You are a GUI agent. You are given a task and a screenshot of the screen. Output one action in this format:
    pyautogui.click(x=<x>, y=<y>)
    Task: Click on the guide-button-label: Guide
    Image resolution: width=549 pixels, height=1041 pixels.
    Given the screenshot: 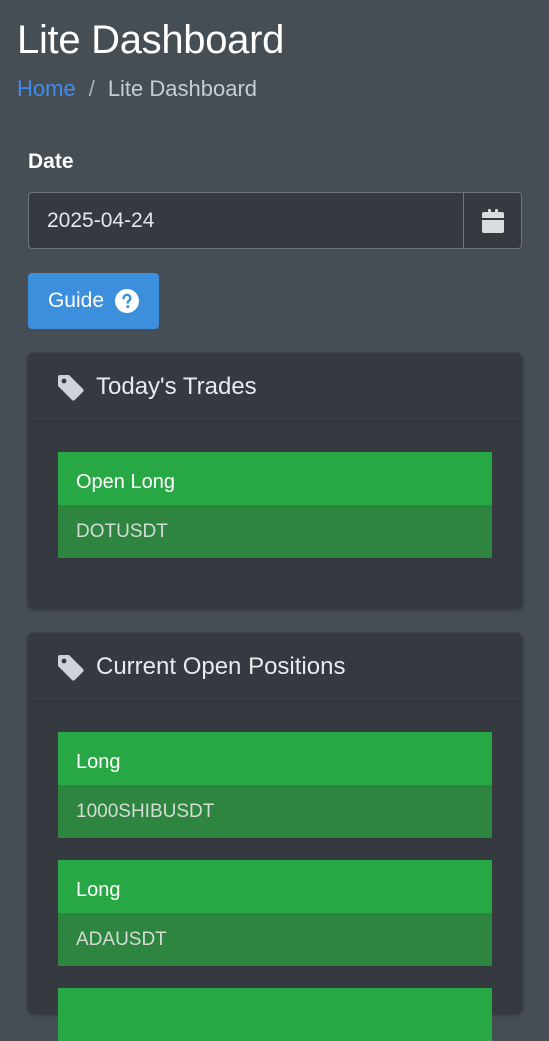 What is the action you would take?
    pyautogui.click(x=76, y=300)
    